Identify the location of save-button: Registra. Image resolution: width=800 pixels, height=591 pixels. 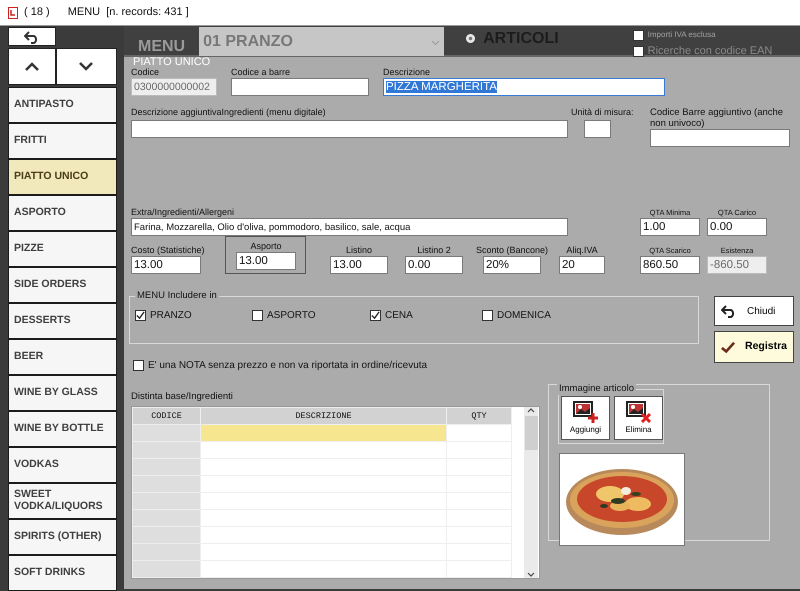
(754, 347).